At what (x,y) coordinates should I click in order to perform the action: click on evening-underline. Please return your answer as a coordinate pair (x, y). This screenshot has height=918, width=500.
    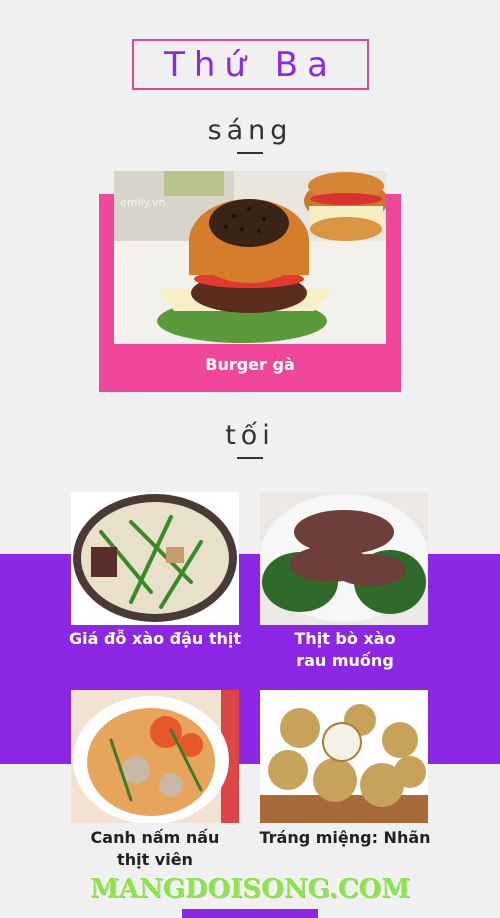
    Looking at the image, I should click on (250, 458).